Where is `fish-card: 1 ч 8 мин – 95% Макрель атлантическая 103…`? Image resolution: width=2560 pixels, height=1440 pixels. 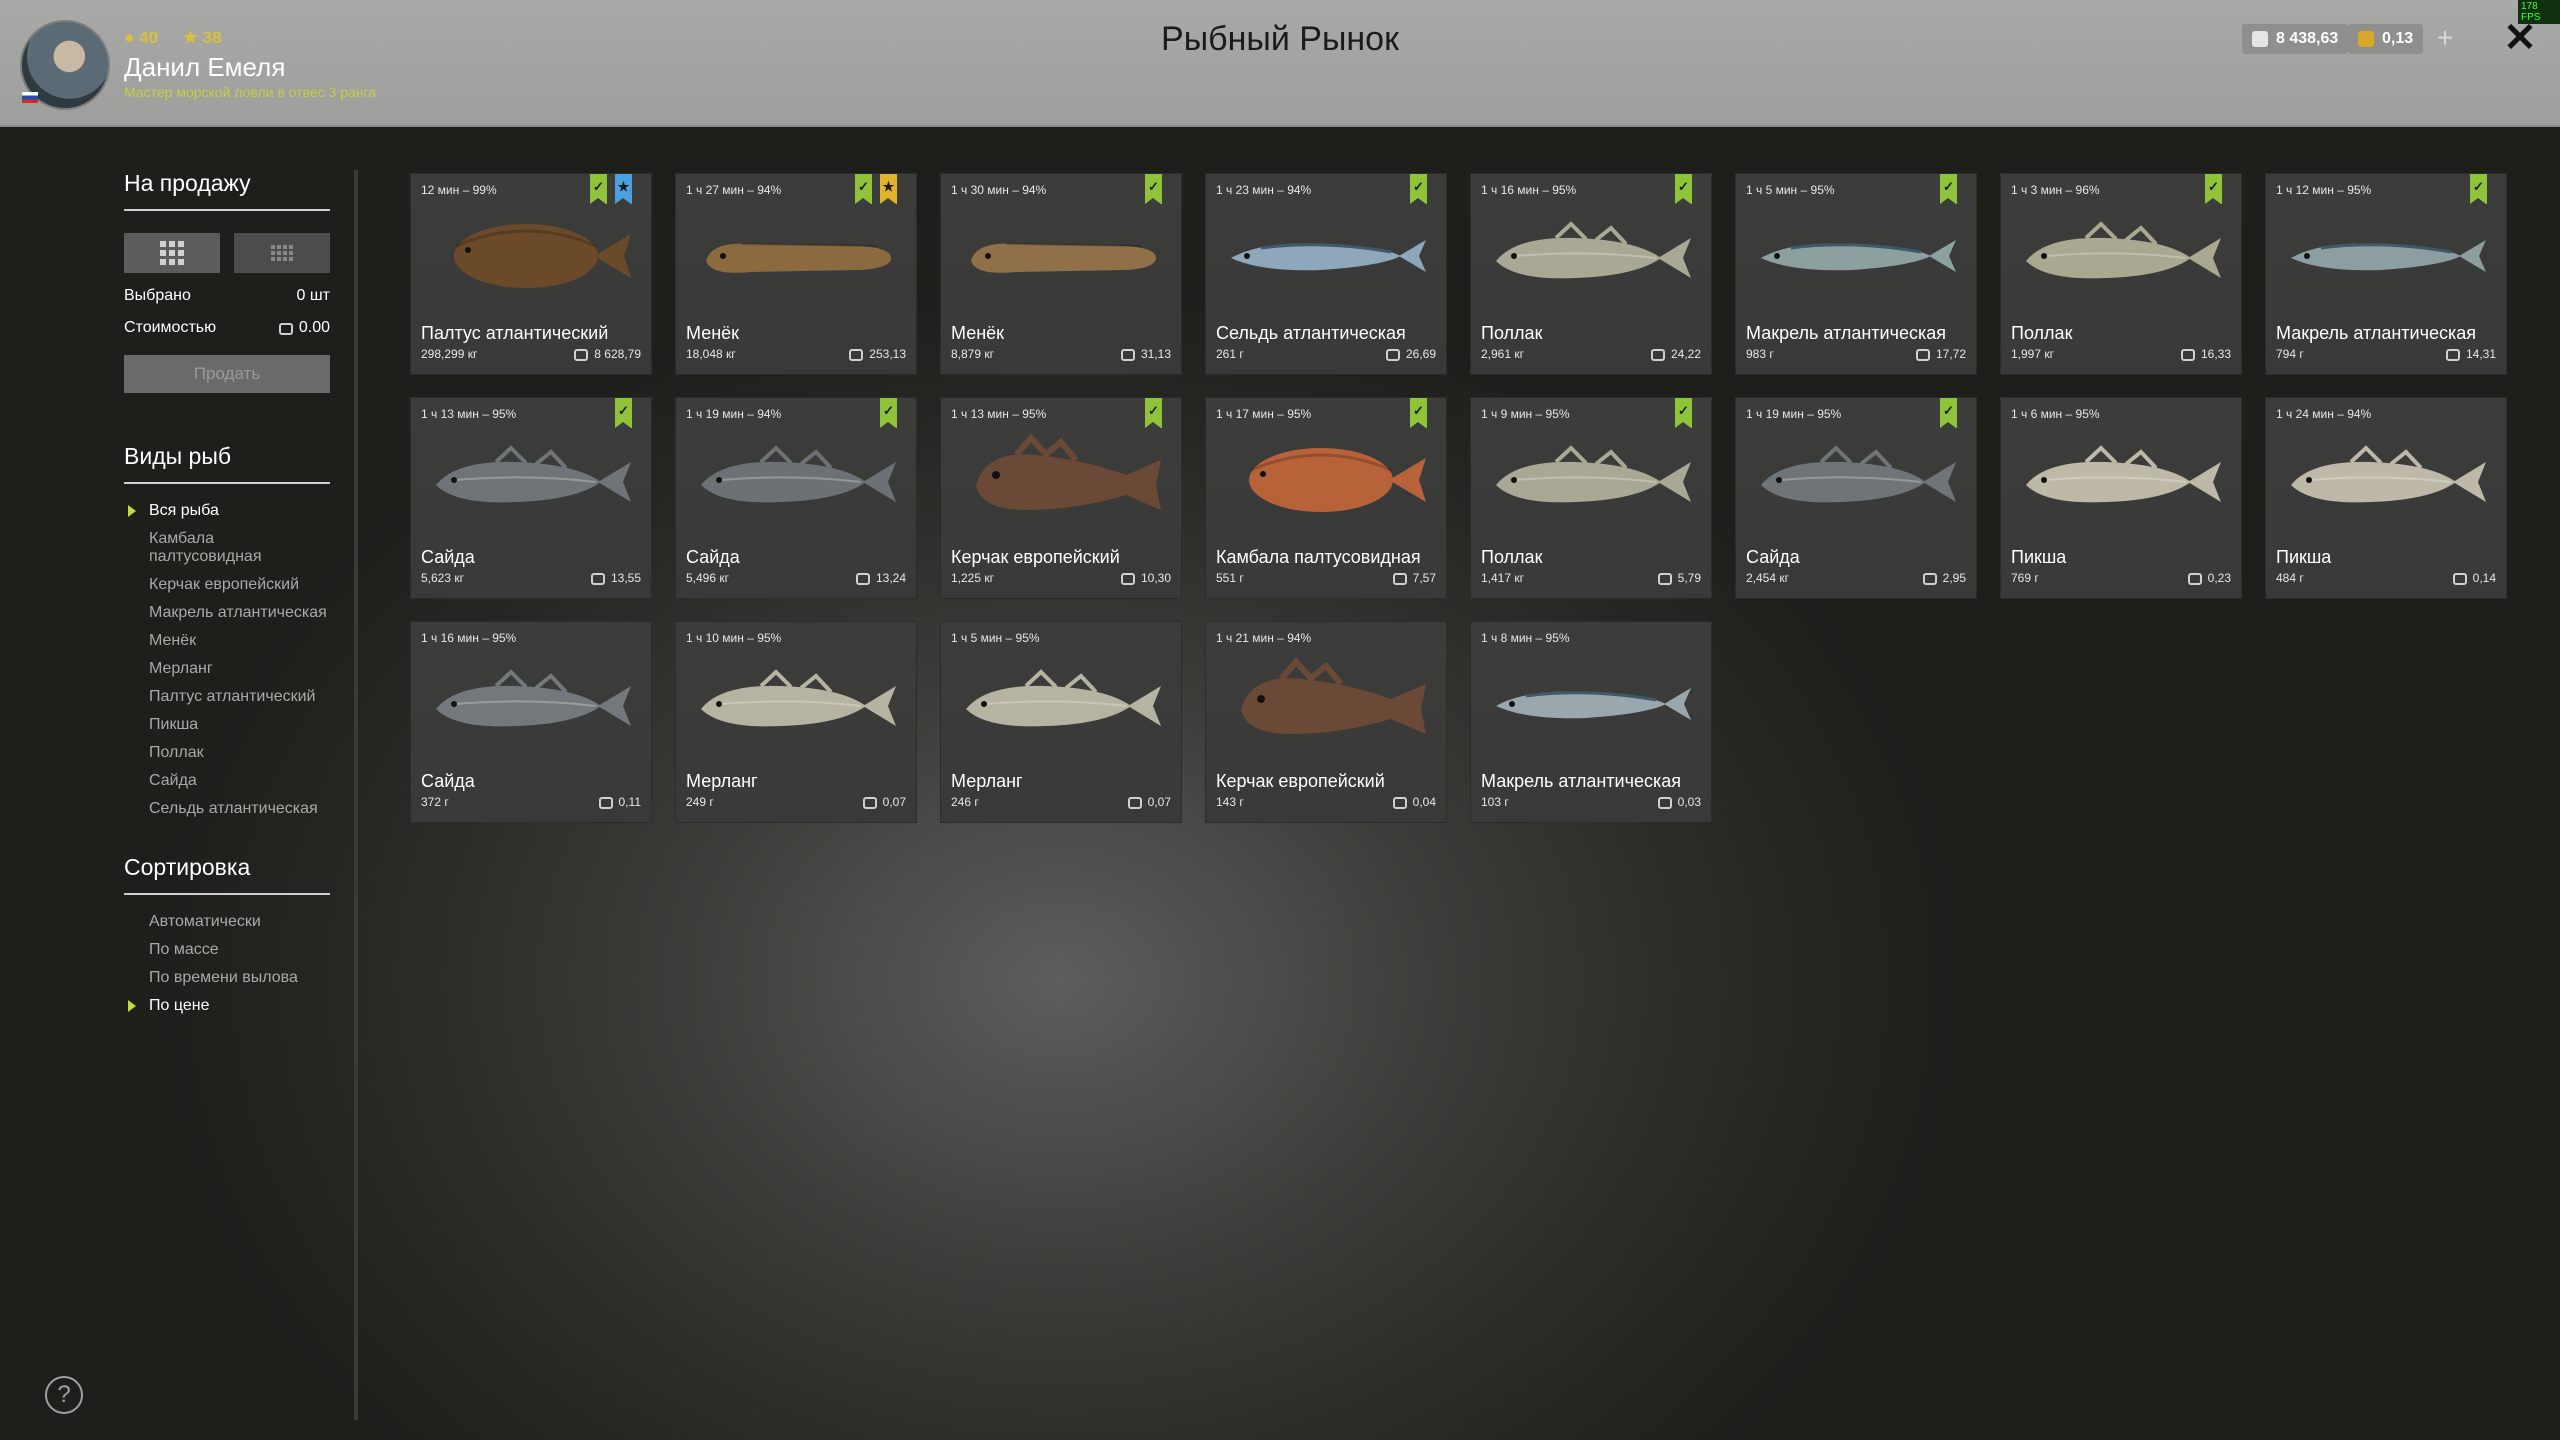
fish-card: 1 ч 8 мин – 95% Макрель атлантическая 103… is located at coordinates (1591, 722).